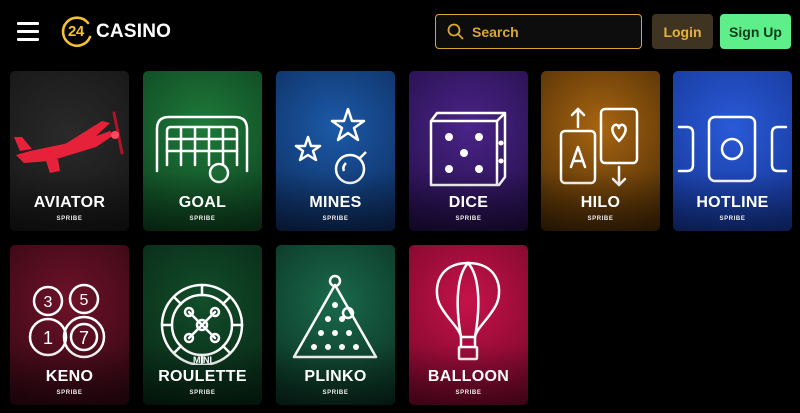  I want to click on game-name: ROULETTE, so click(202, 376).